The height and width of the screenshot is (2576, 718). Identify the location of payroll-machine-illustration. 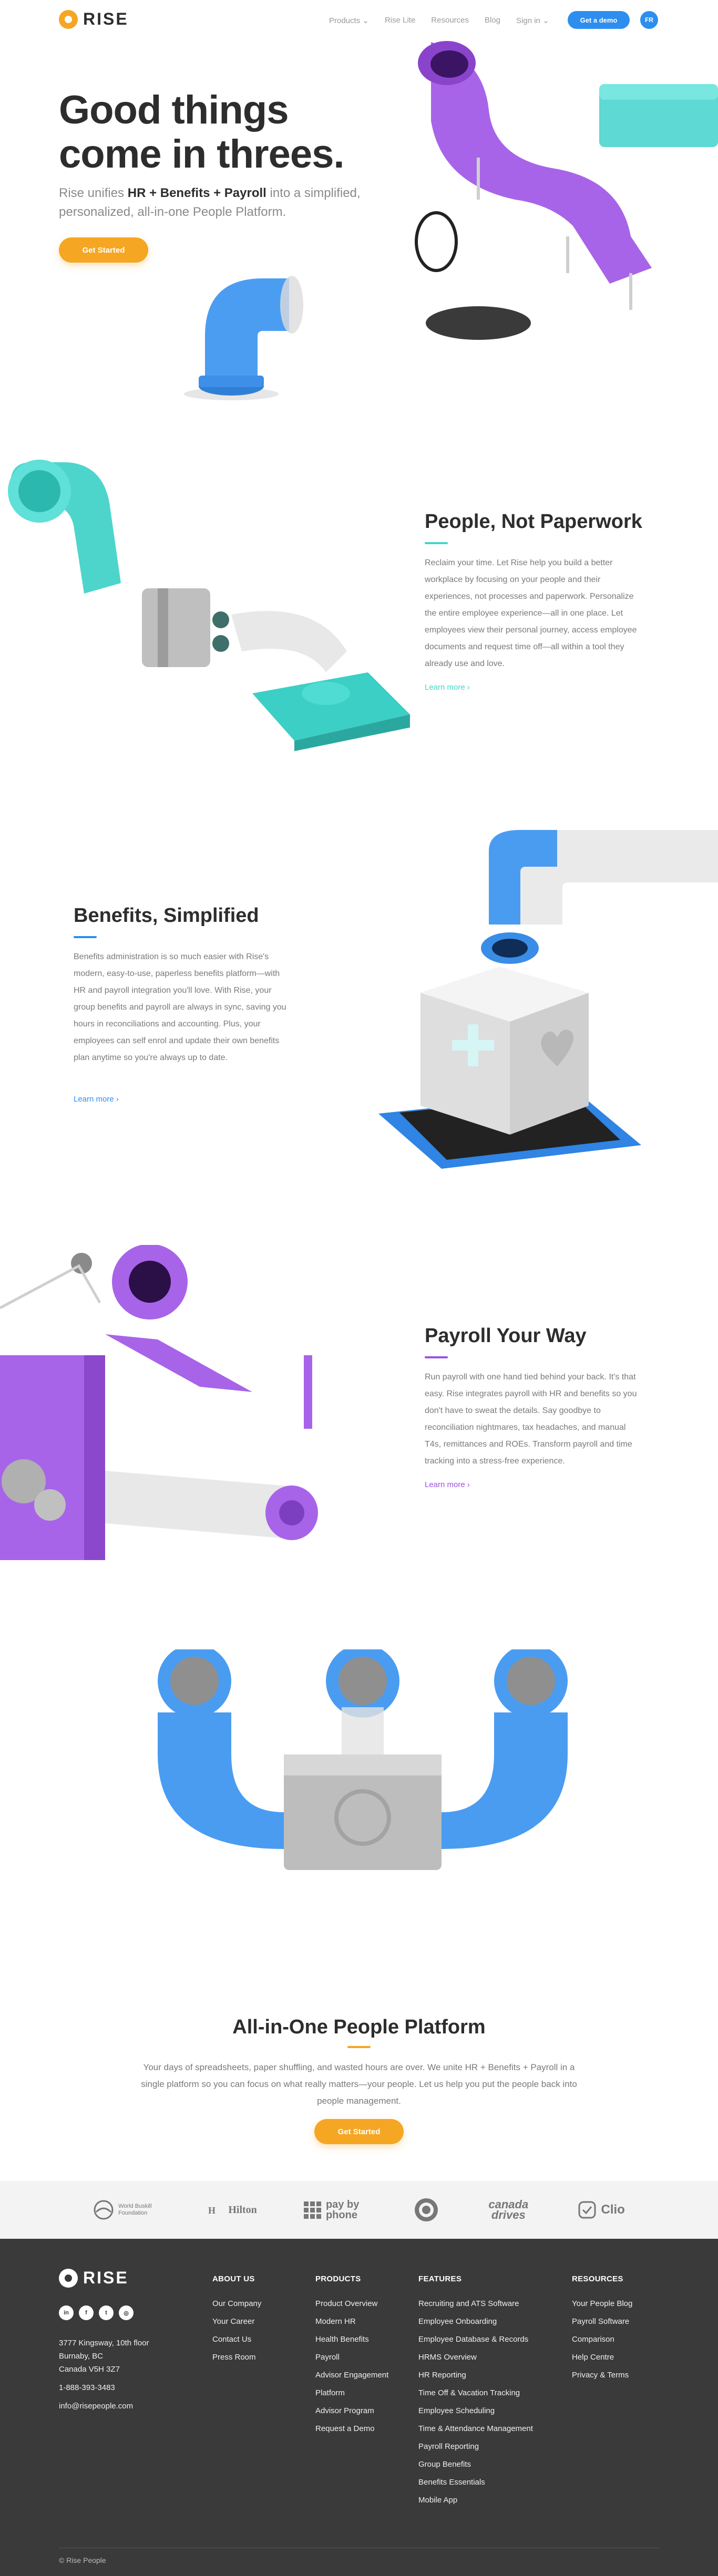
(159, 1402).